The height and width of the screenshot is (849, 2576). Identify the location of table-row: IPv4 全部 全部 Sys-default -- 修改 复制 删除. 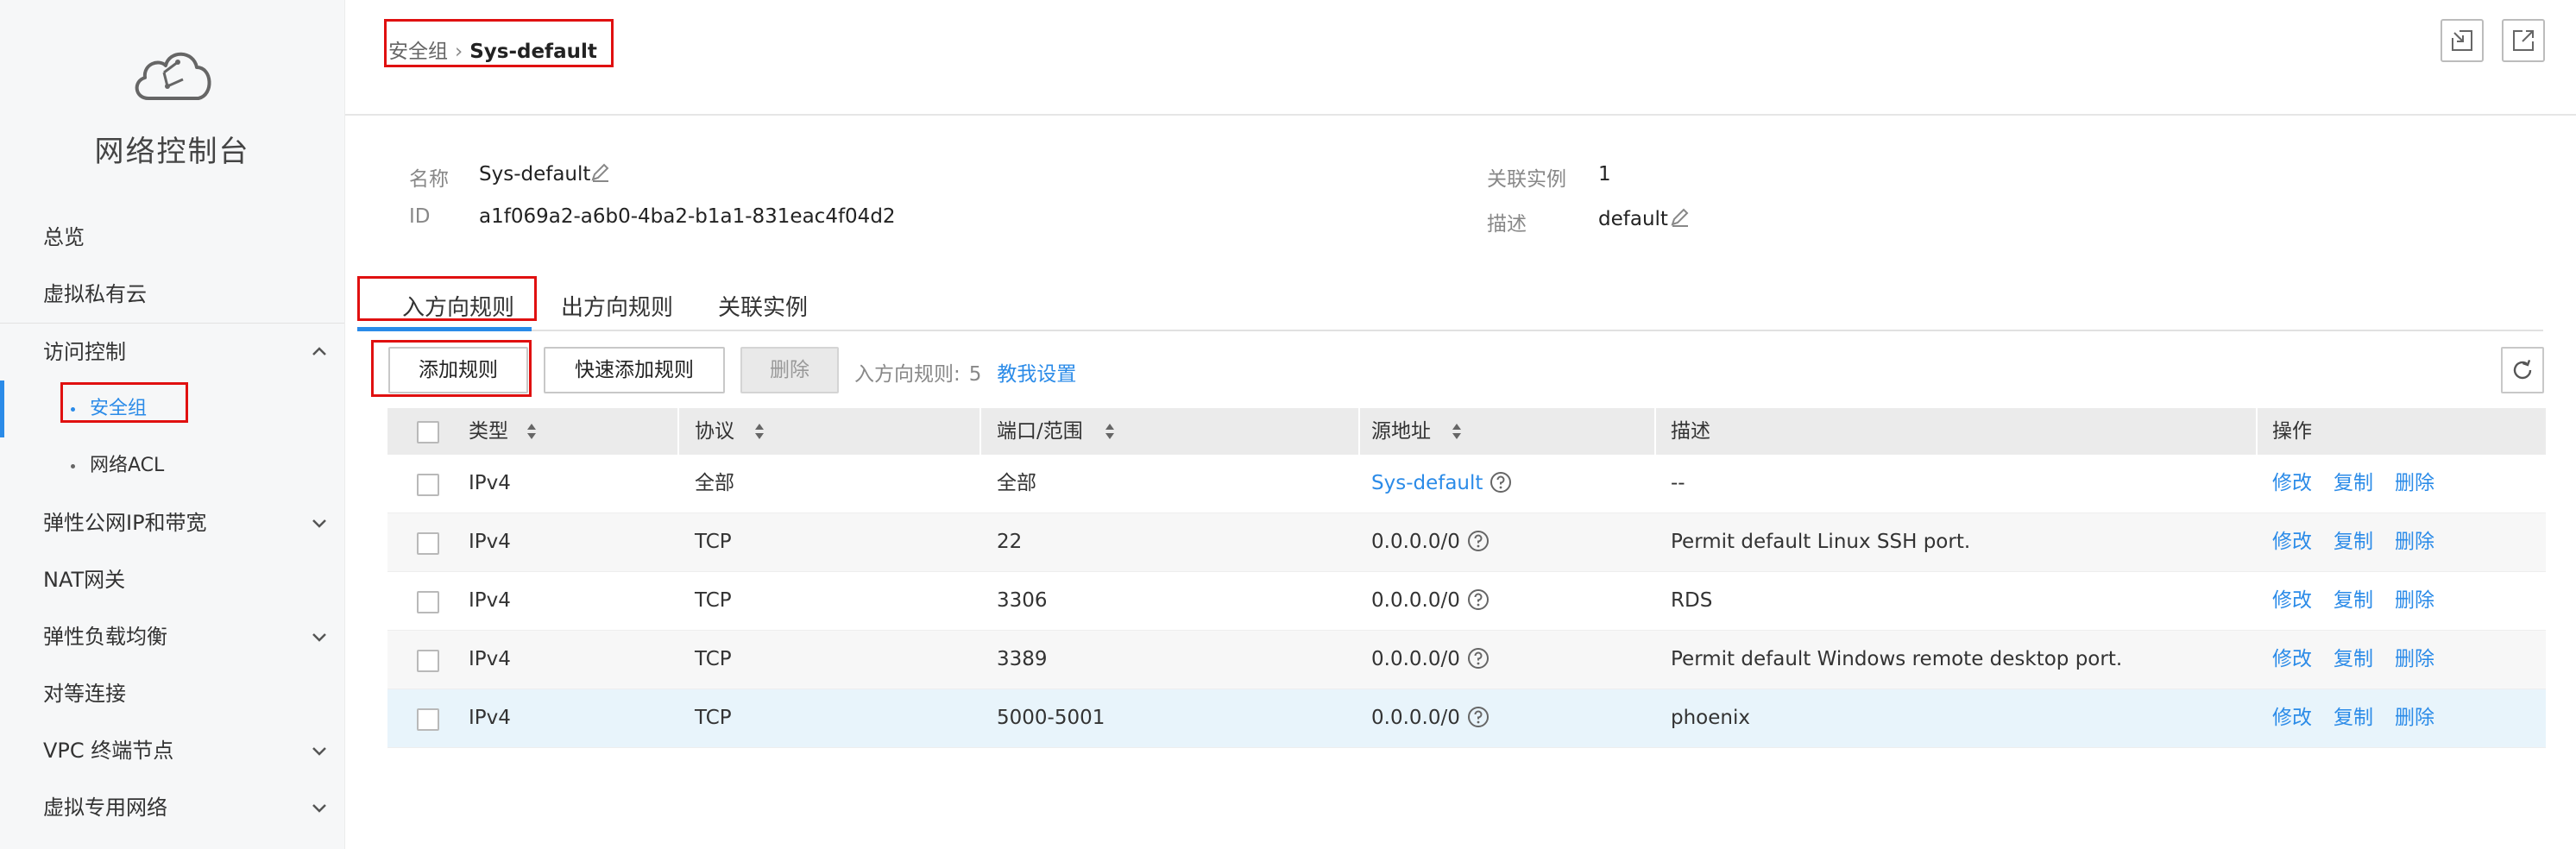
(1467, 484).